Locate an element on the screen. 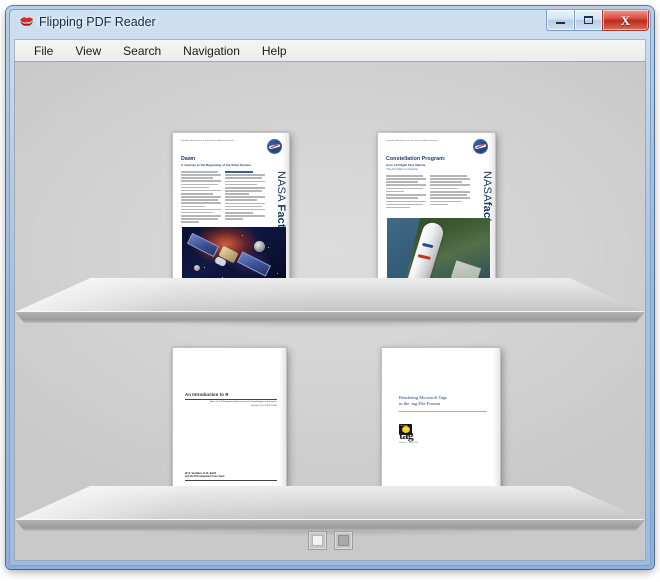  minimize-icon is located at coordinates (560, 22).